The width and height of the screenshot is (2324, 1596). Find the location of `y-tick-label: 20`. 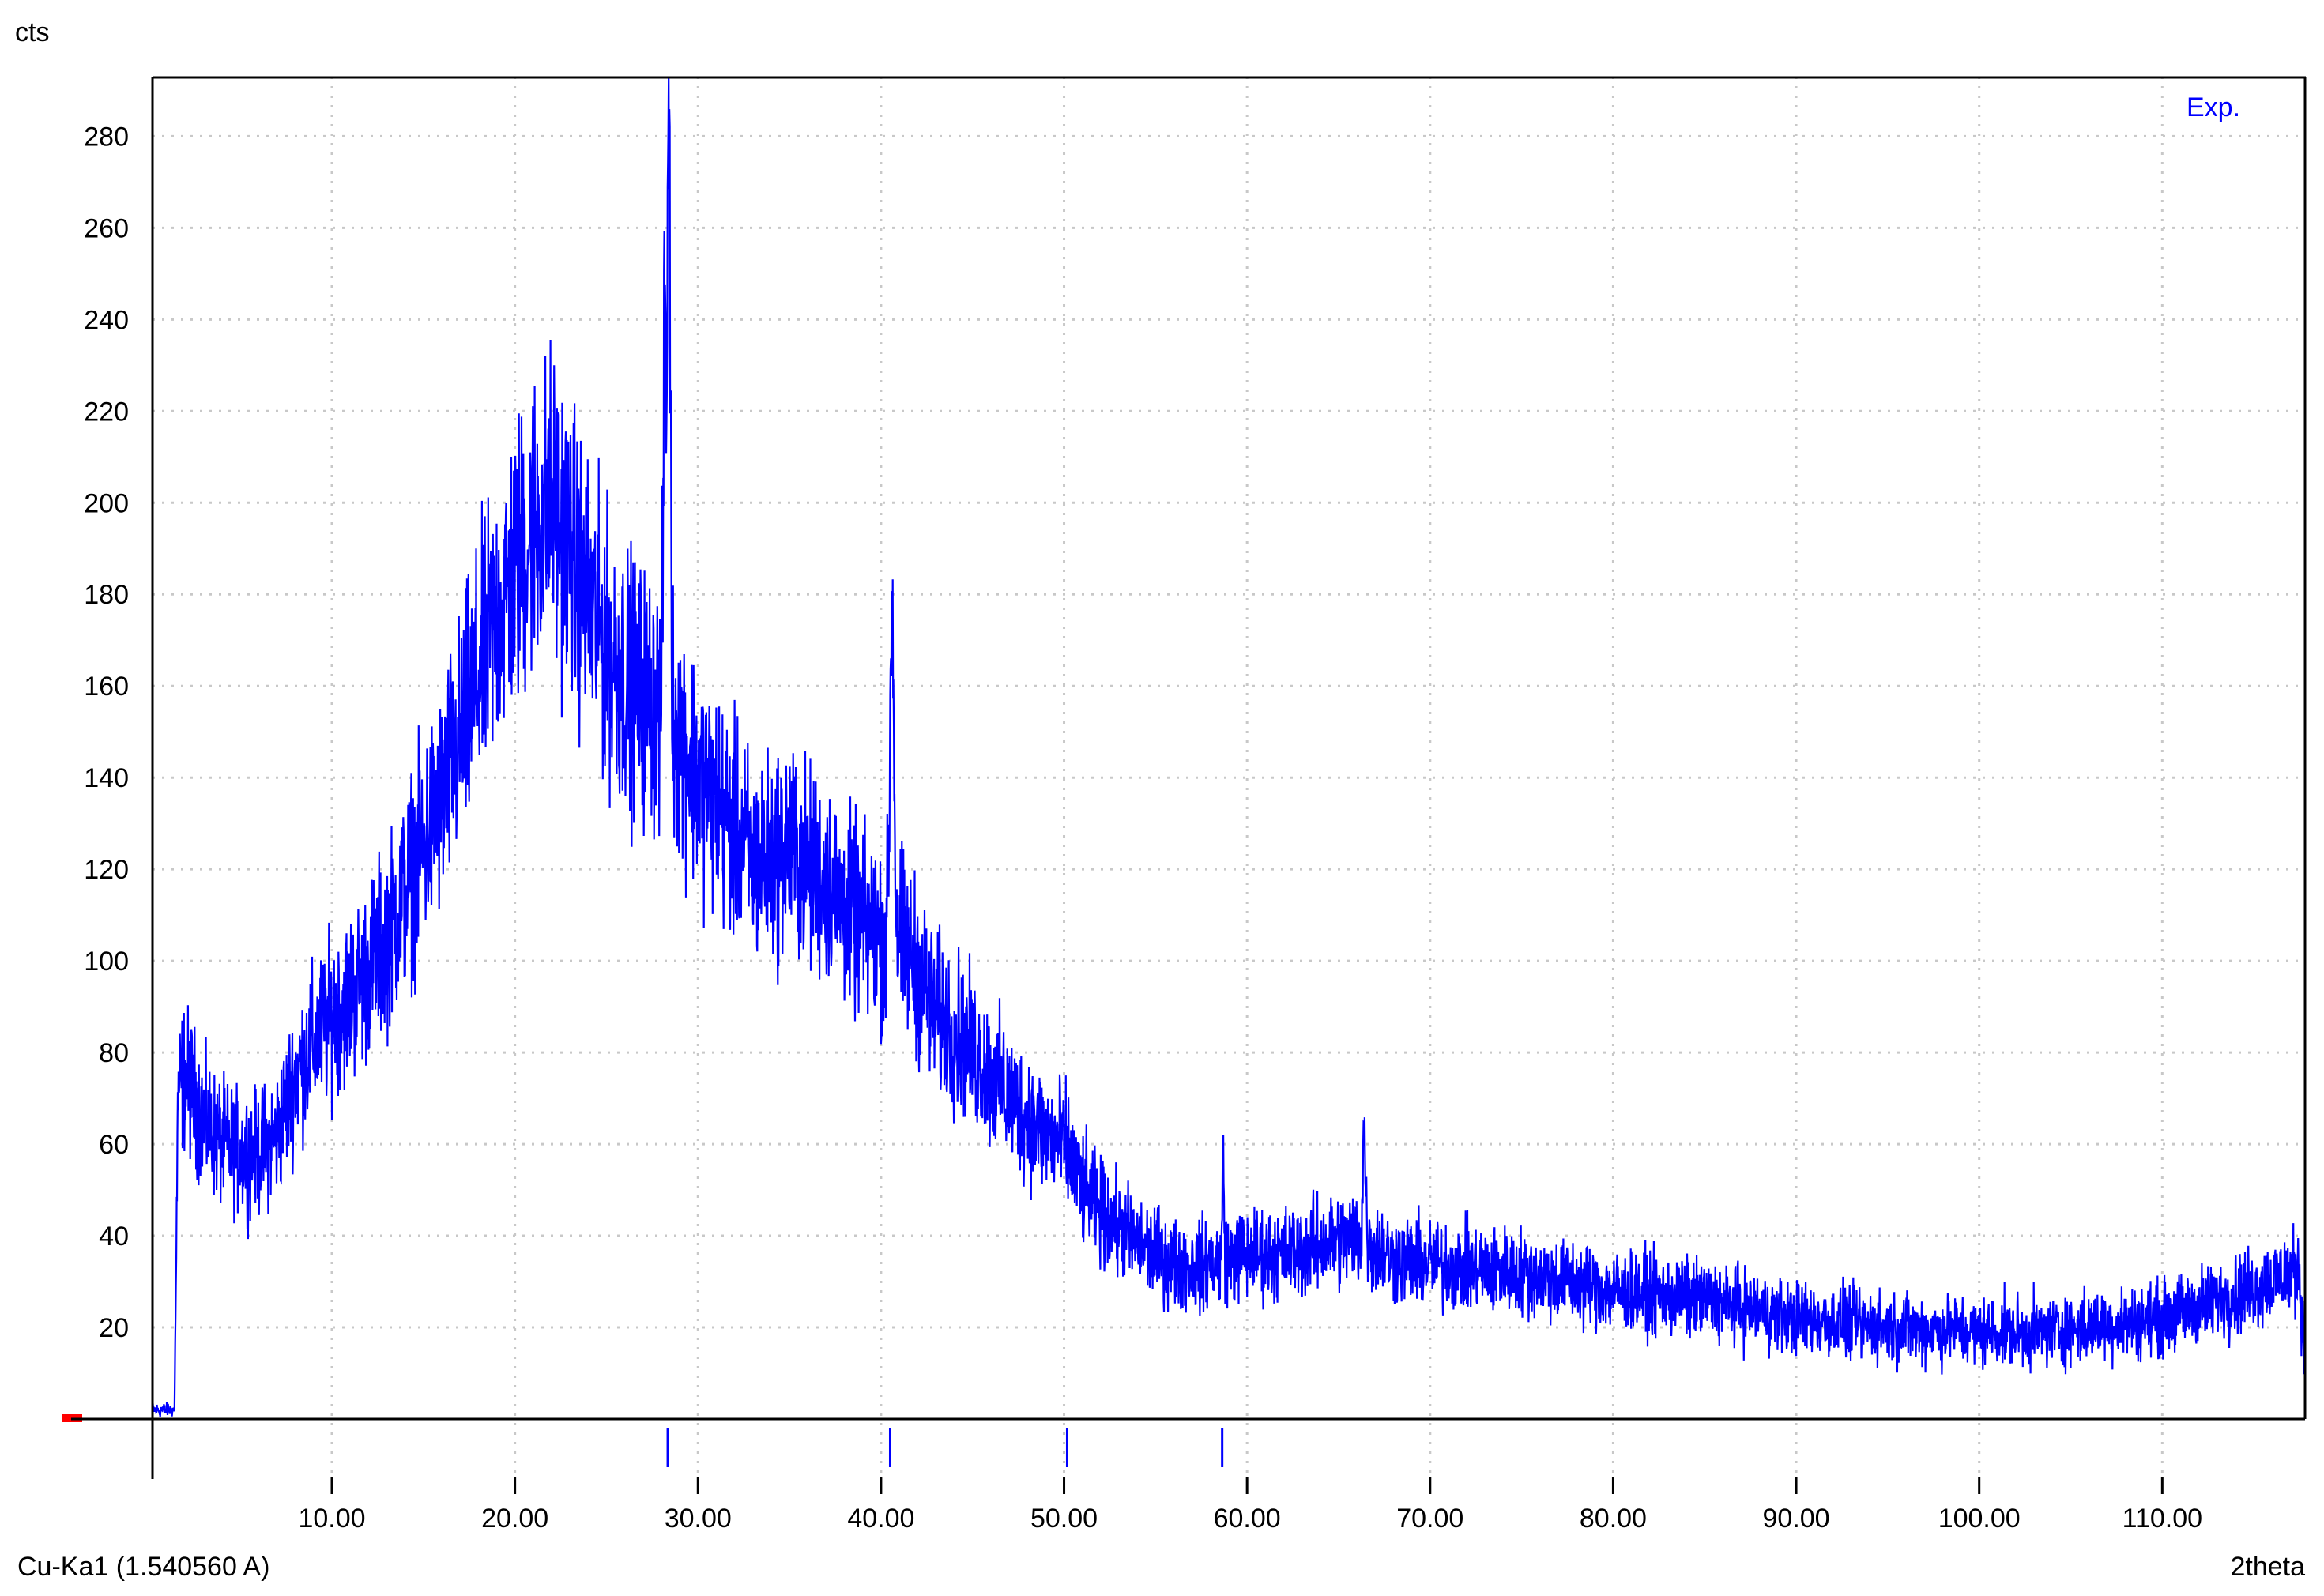

y-tick-label: 20 is located at coordinates (114, 1328).